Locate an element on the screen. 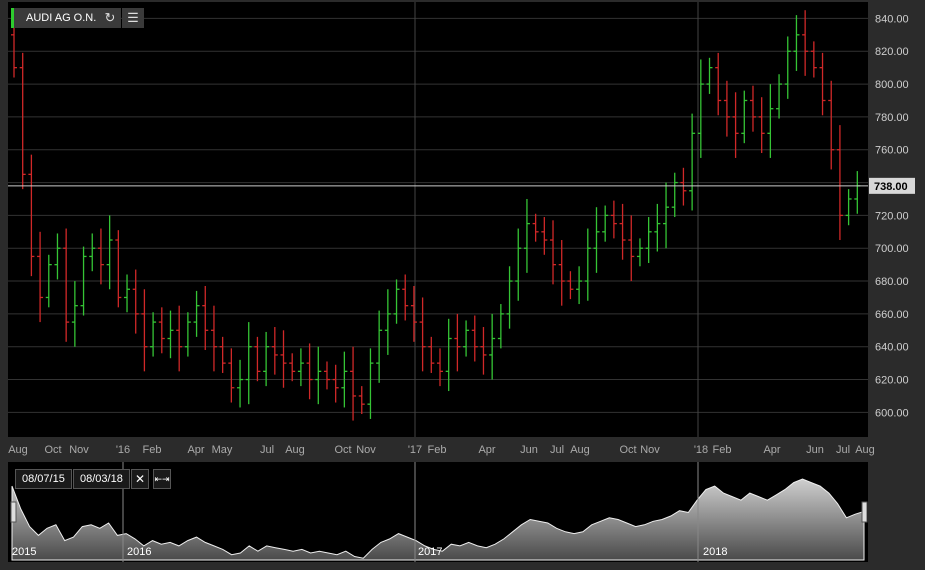 This screenshot has width=925, height=570. range-to-date: 08/03/18 is located at coordinates (101, 479).